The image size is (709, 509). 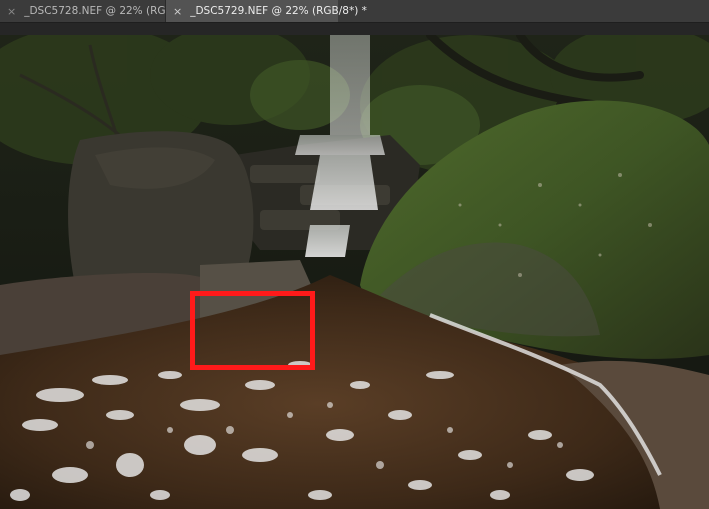 What do you see at coordinates (354, 29) in the screenshot?
I see `workspace-gap` at bounding box center [354, 29].